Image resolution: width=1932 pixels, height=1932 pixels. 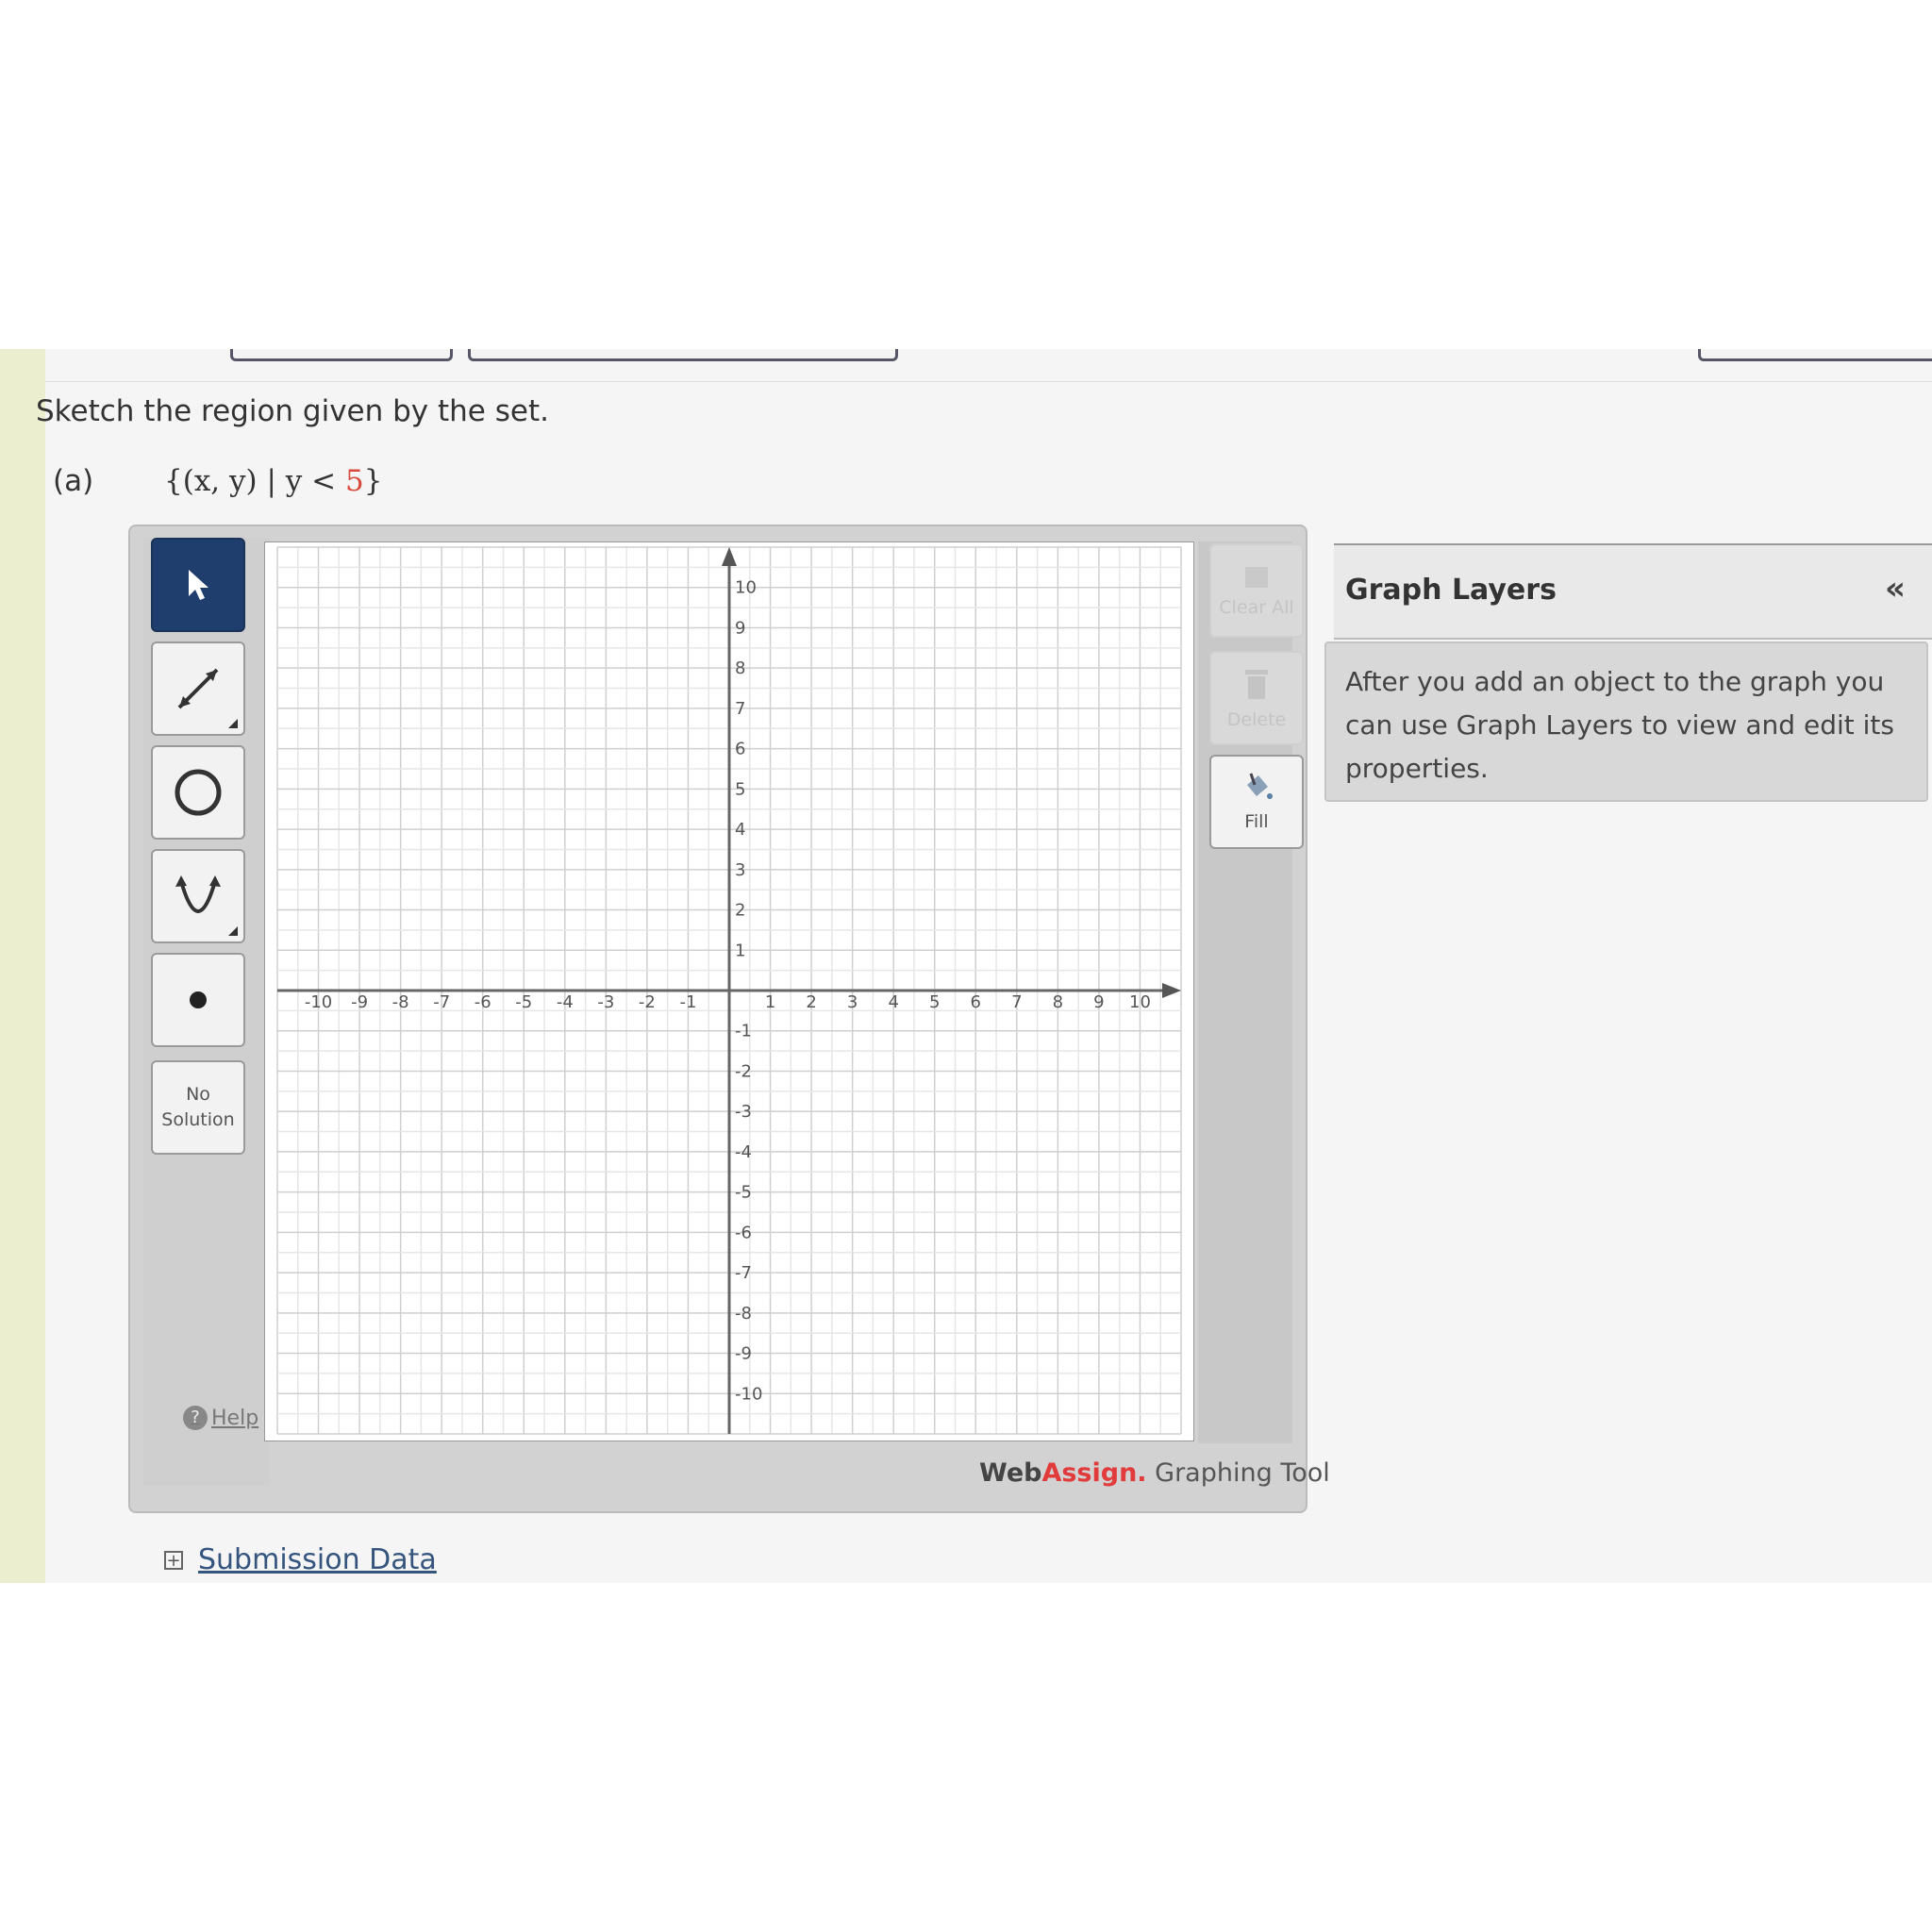 I want to click on y-tick-label: -8, so click(x=743, y=1314).